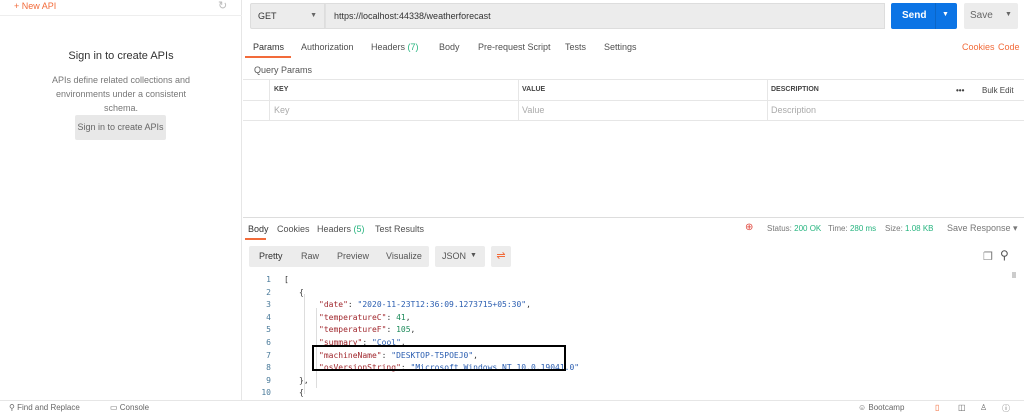 The height and width of the screenshot is (414, 1024). Describe the element at coordinates (442, 305) in the screenshot. I see `code-token: "2020-11-23T12:36:09.1273715+05:30"` at that location.